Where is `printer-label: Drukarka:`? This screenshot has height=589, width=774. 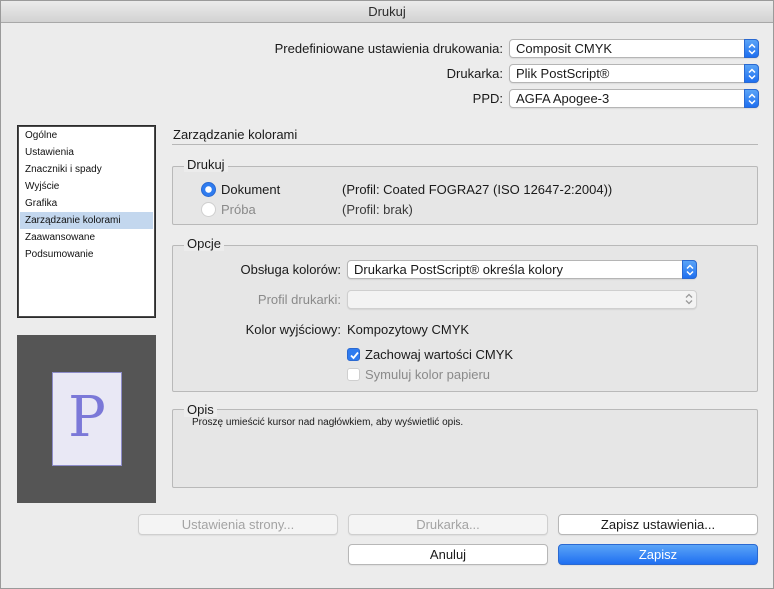 printer-label: Drukarka: is located at coordinates (474, 73).